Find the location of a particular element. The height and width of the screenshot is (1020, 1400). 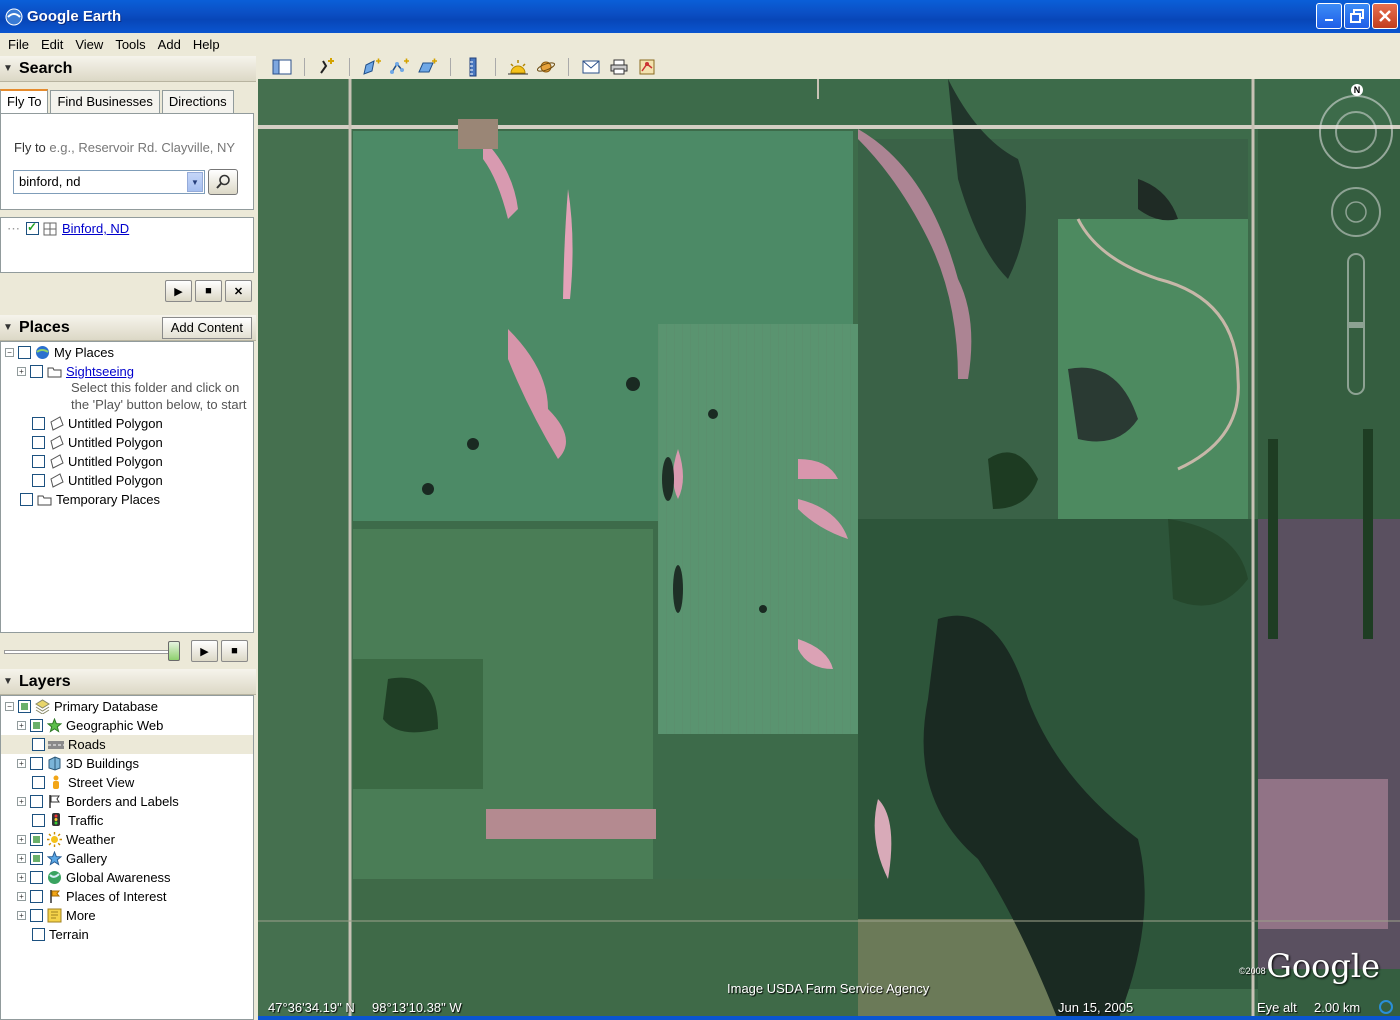

look-joystick is located at coordinates (1356, 132).